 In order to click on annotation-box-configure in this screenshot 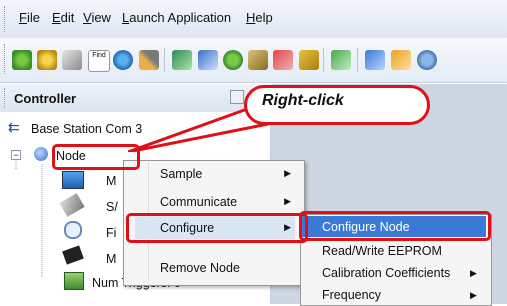, I will do `click(217, 228)`.